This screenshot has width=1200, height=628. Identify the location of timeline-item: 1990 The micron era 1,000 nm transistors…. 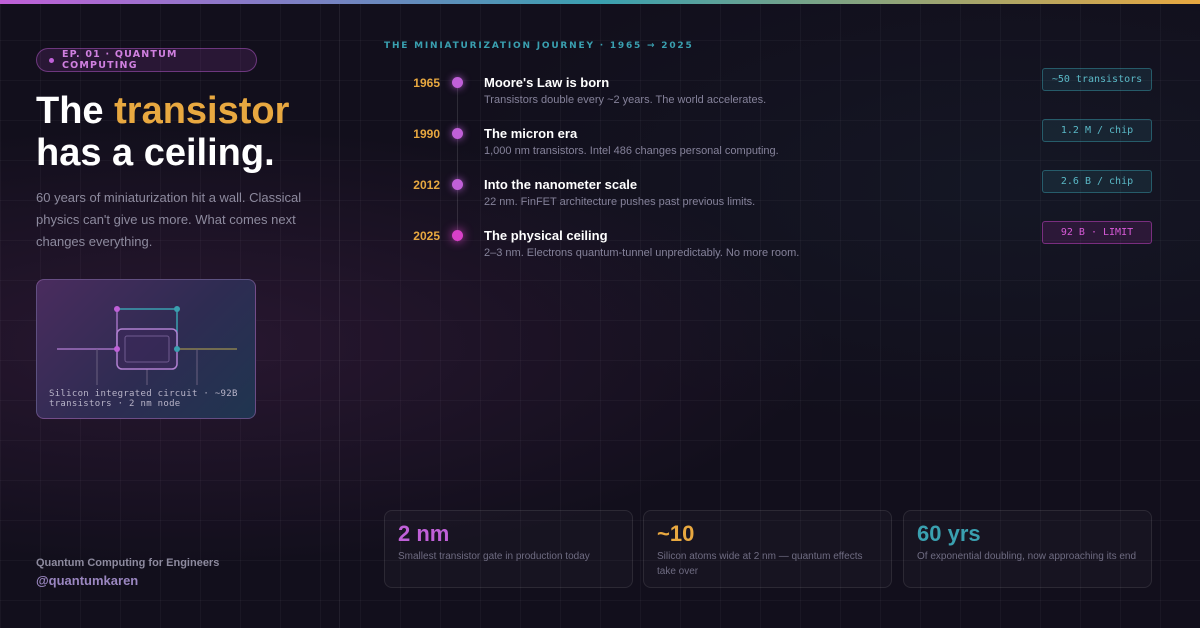
(769, 142).